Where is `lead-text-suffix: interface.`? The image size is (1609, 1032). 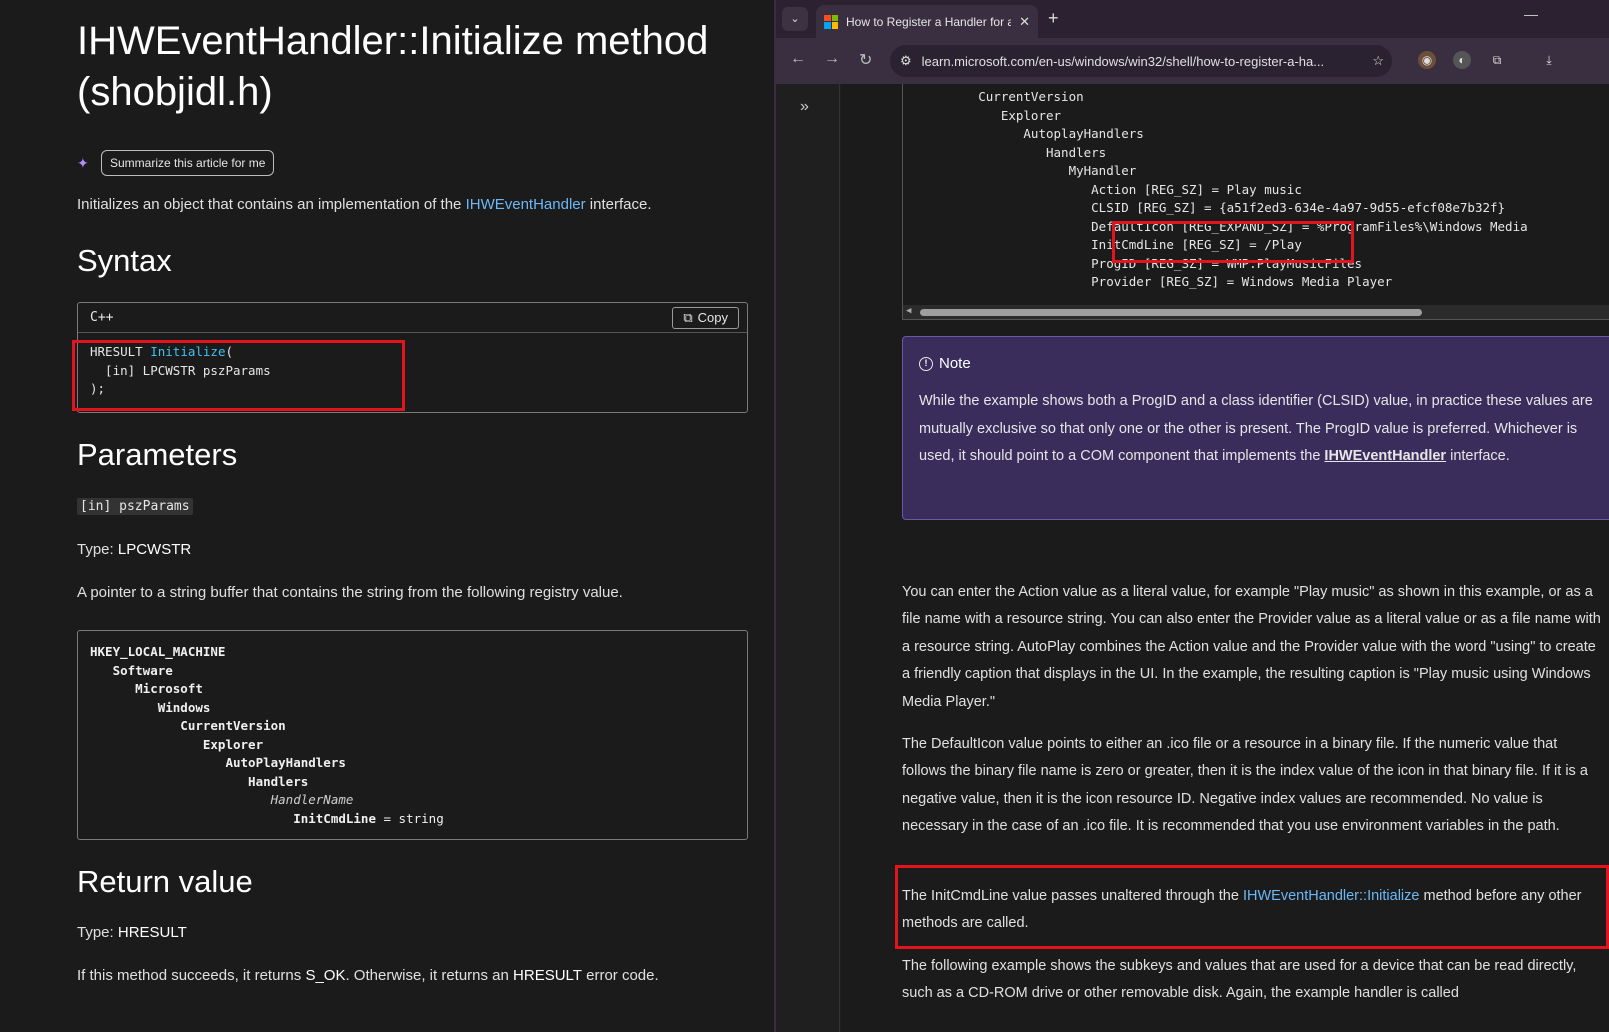 lead-text-suffix: interface. is located at coordinates (618, 204).